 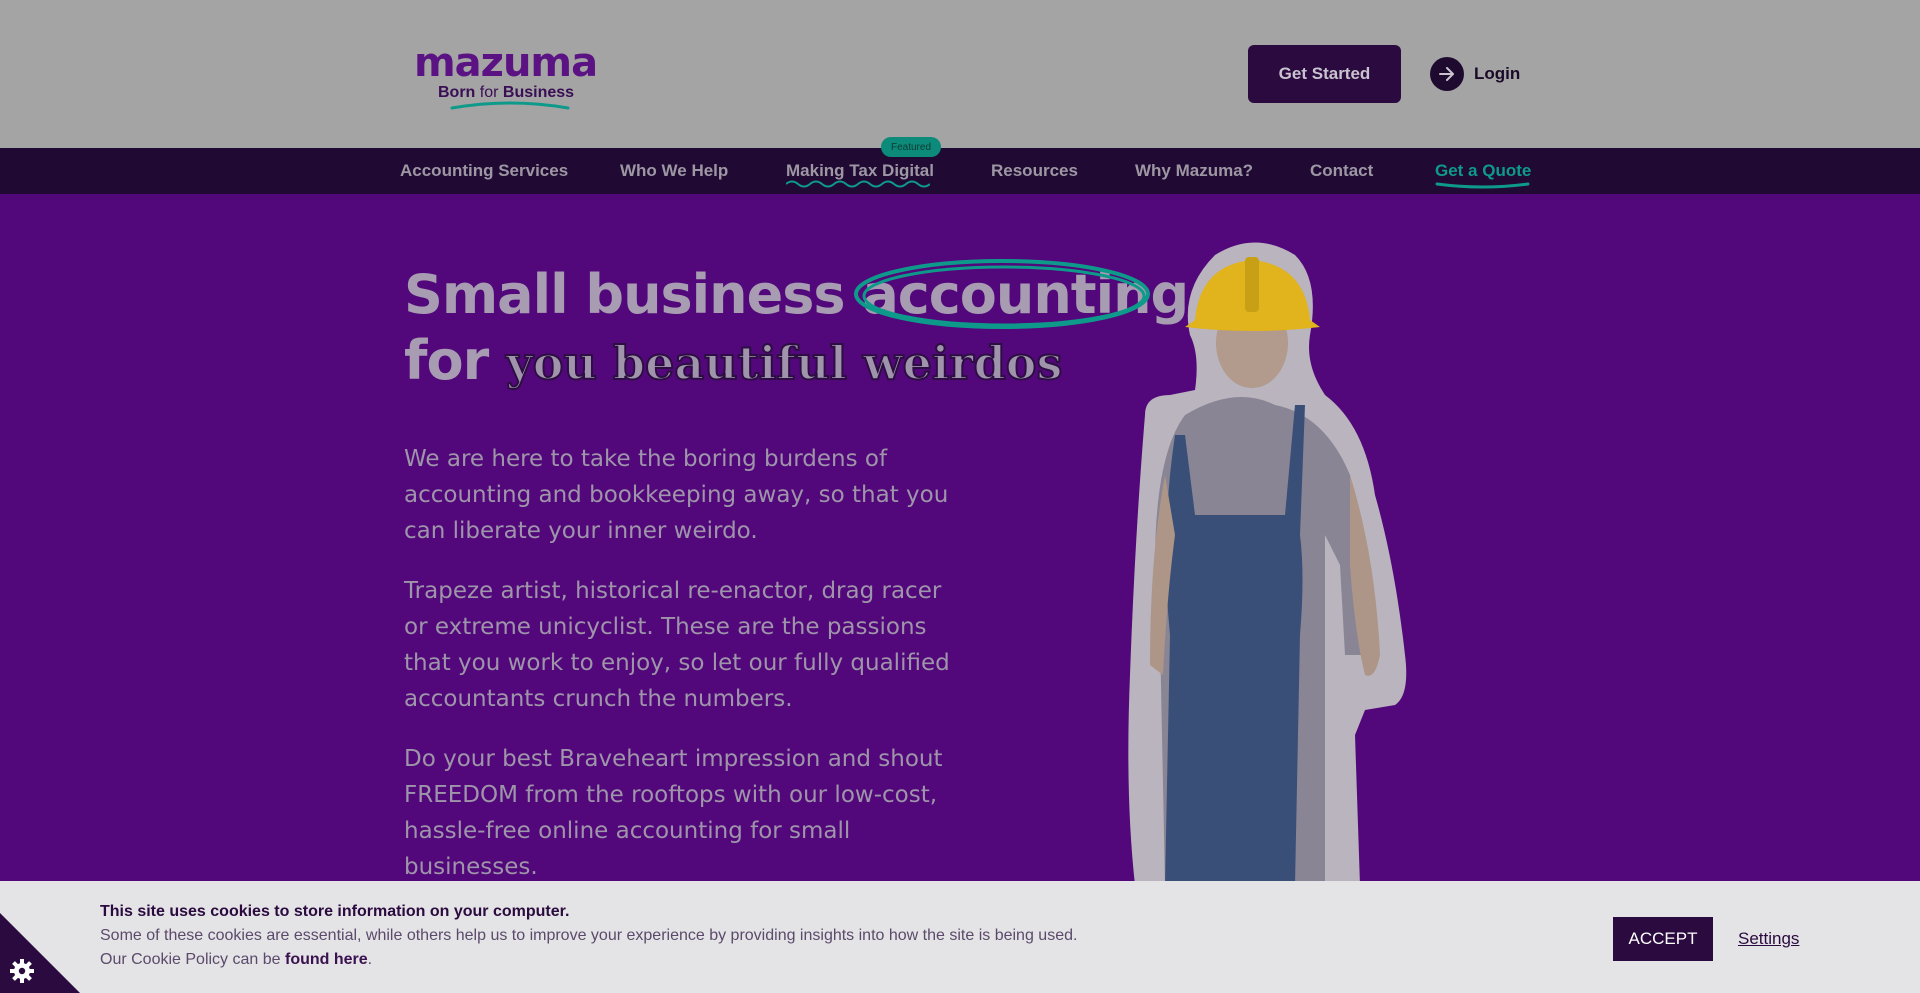 What do you see at coordinates (858, 184) in the screenshot?
I see `squiggle-underline-icon` at bounding box center [858, 184].